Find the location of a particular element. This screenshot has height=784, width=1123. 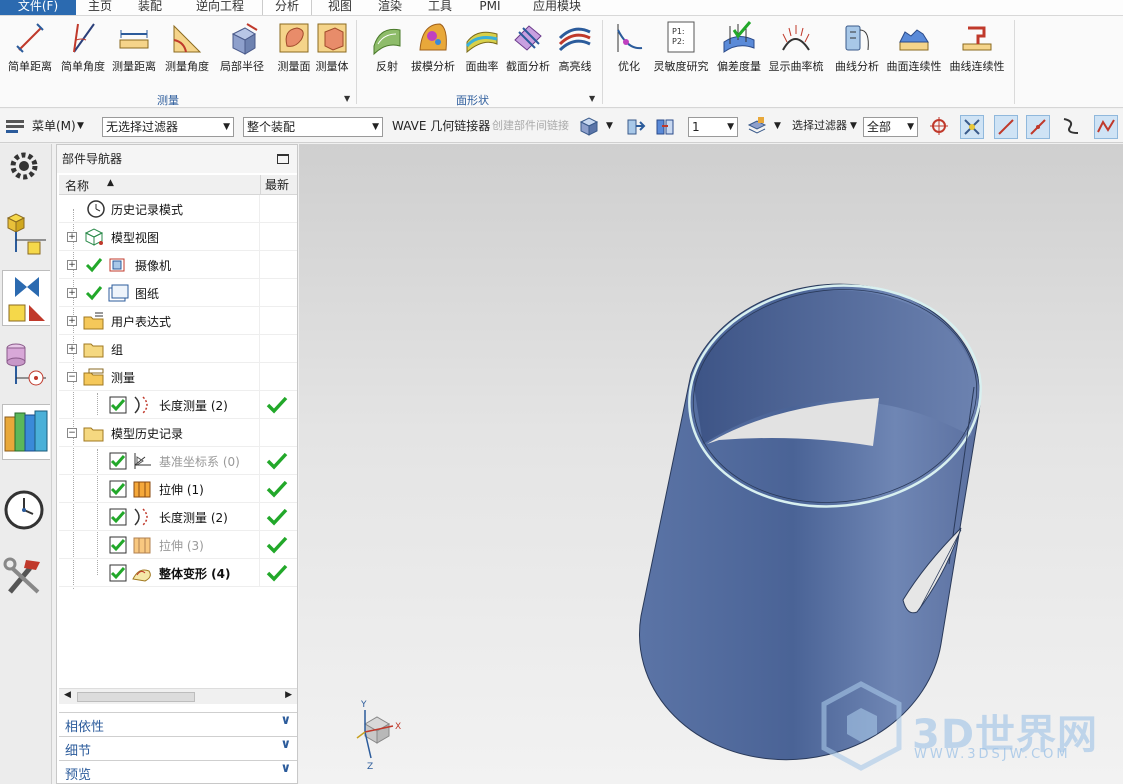

details-panel: 细节 ∨ is located at coordinates (178, 747).